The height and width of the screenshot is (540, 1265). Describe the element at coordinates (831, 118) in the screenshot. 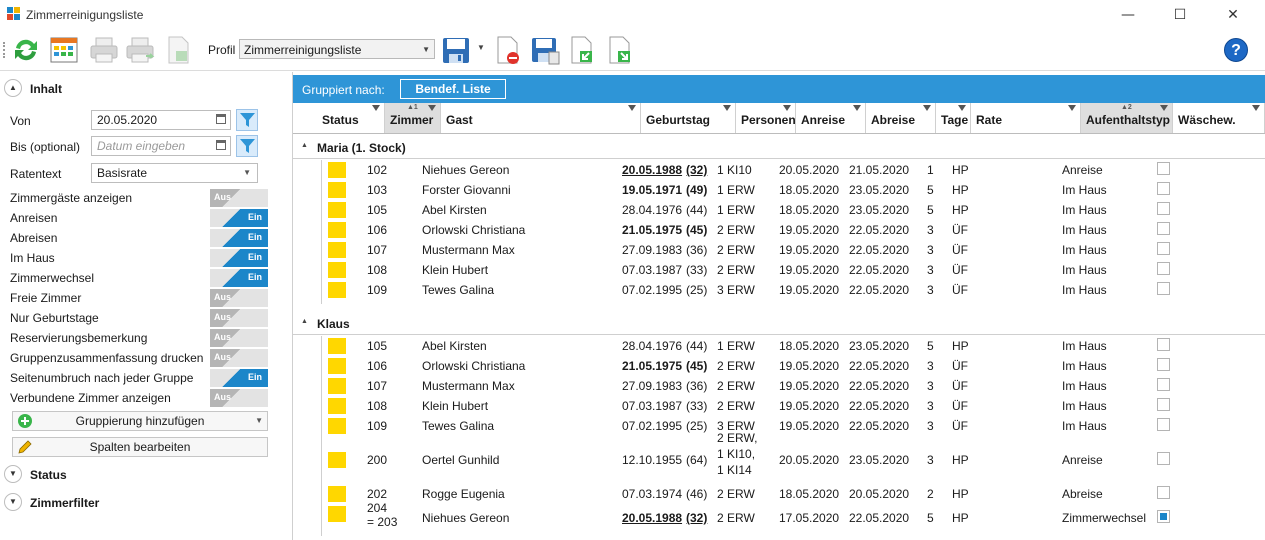

I see `column-header: Anreise` at that location.